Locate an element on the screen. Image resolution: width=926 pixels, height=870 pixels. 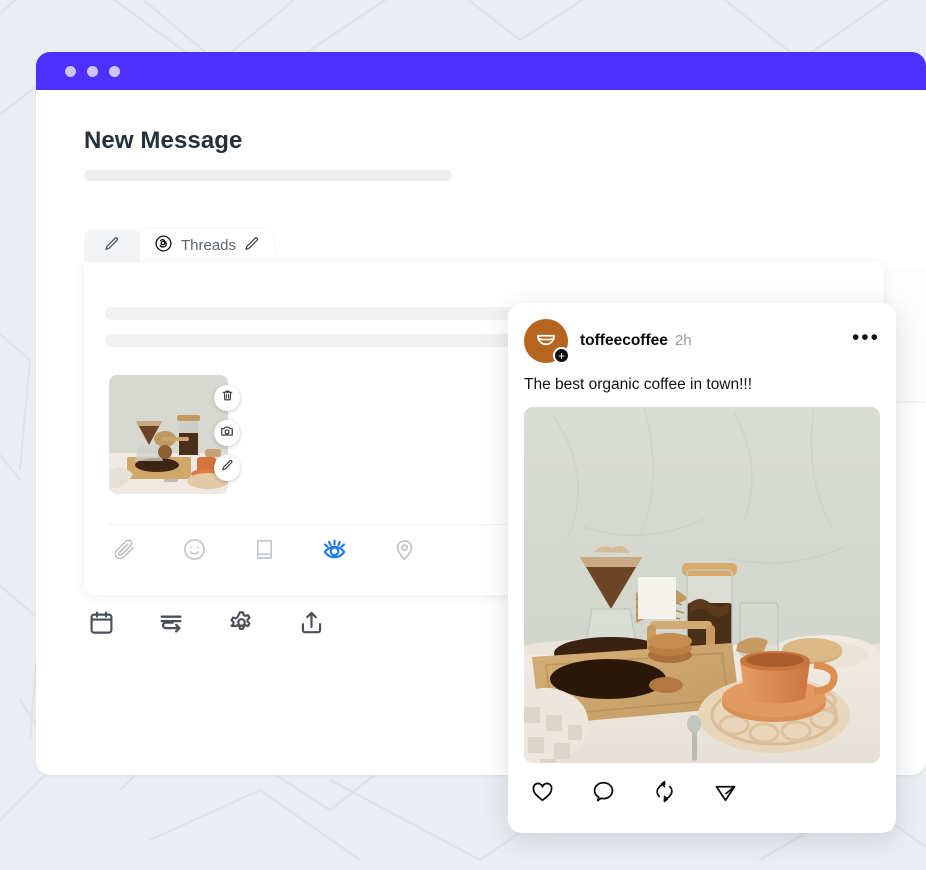
book-icon is located at coordinates (264, 552).